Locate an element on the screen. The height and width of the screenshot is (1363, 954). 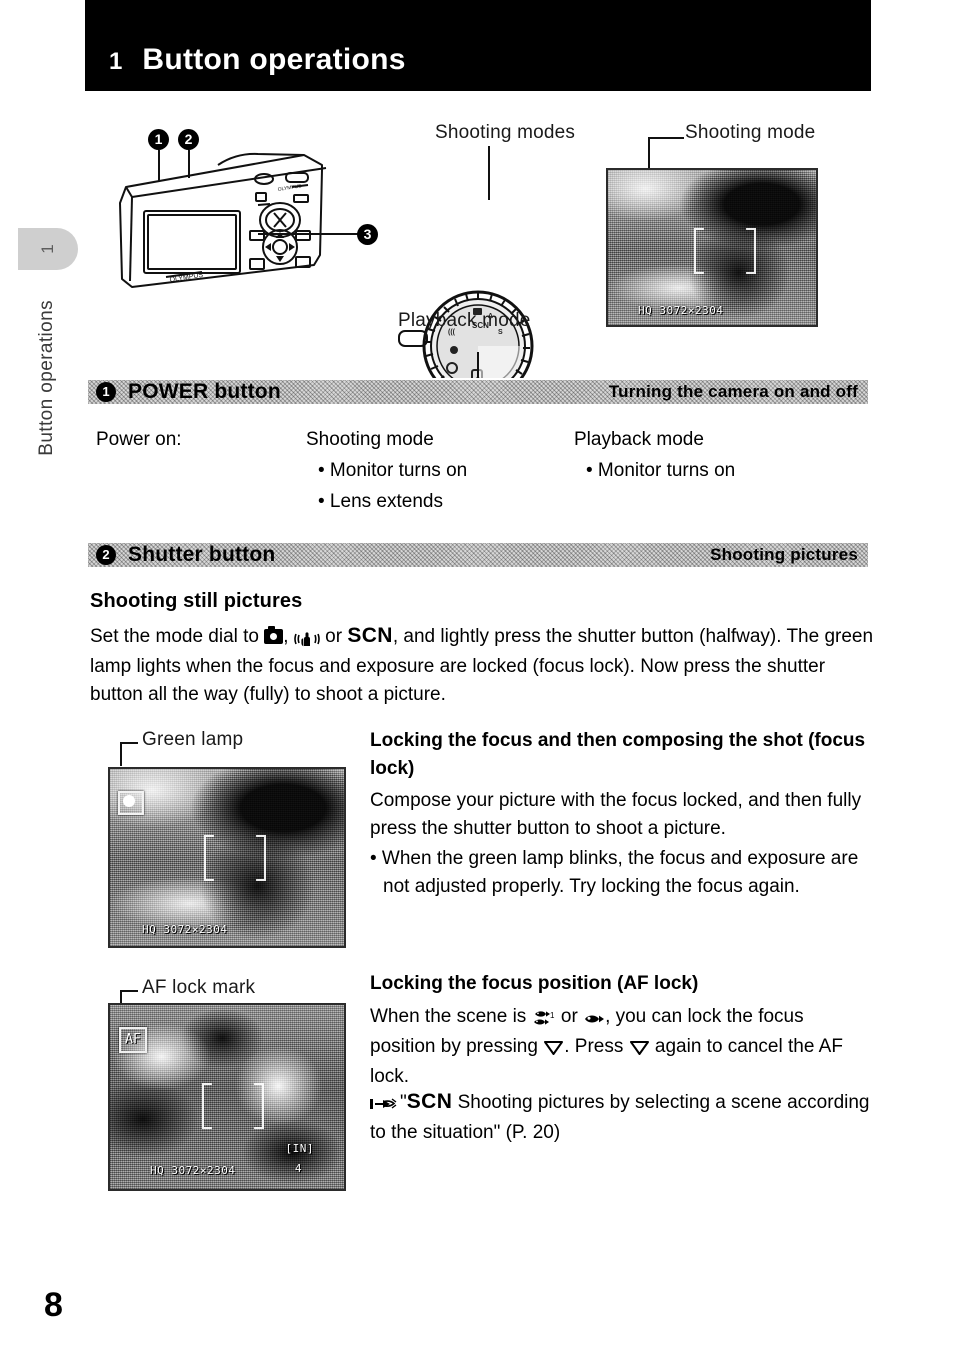
figure-label-green-lamp: Green lamp is located at coordinates (193, 739).